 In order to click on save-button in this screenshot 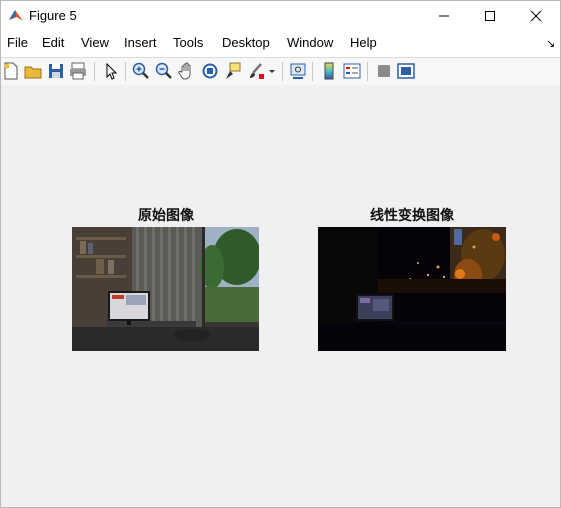, I will do `click(56, 71)`.